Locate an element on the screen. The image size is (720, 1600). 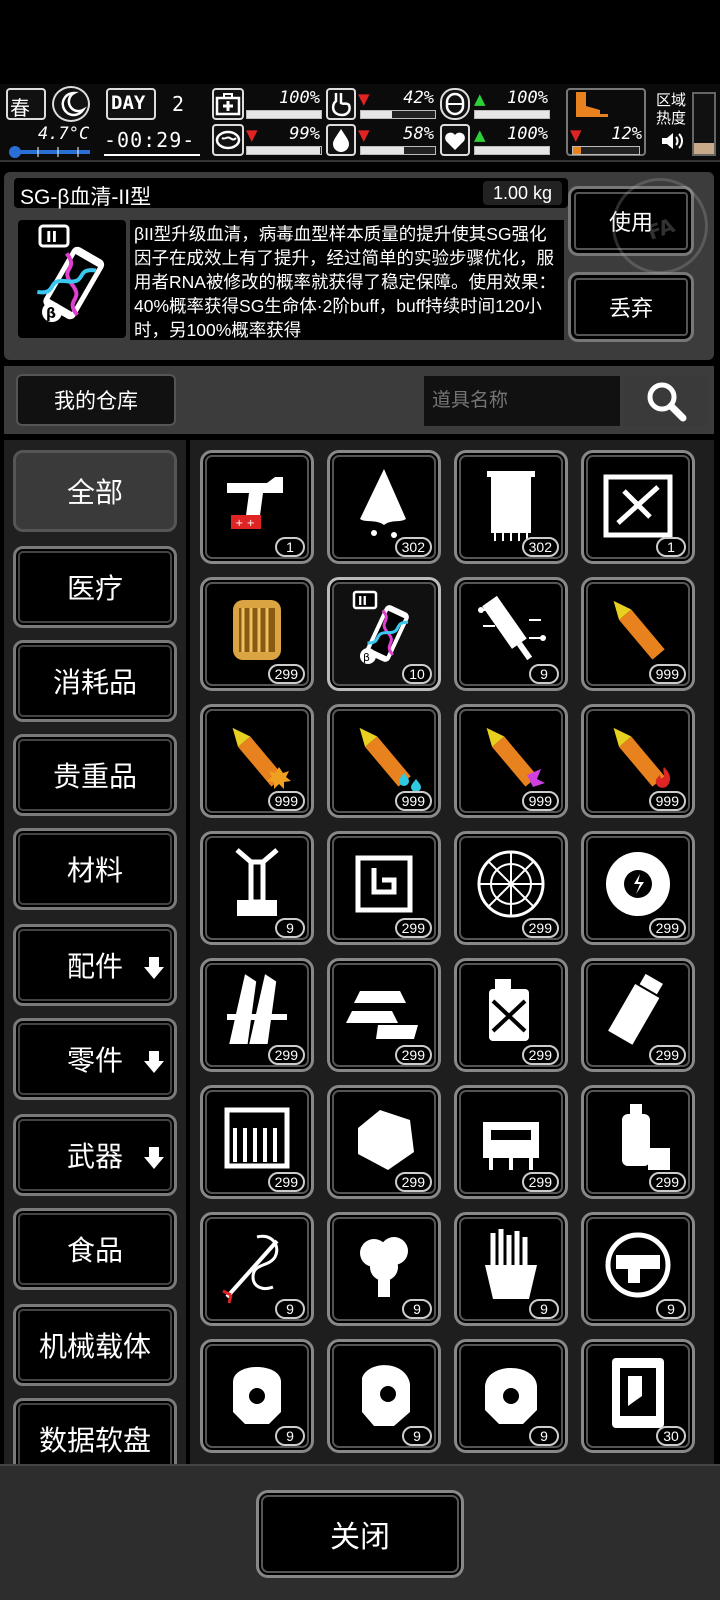
category-medical: 医疗 is located at coordinates (95, 587).